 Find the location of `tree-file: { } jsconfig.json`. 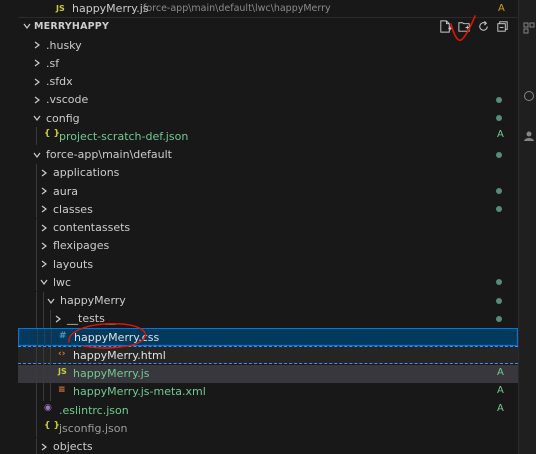

tree-file: { } jsconfig.json is located at coordinates (268, 428).